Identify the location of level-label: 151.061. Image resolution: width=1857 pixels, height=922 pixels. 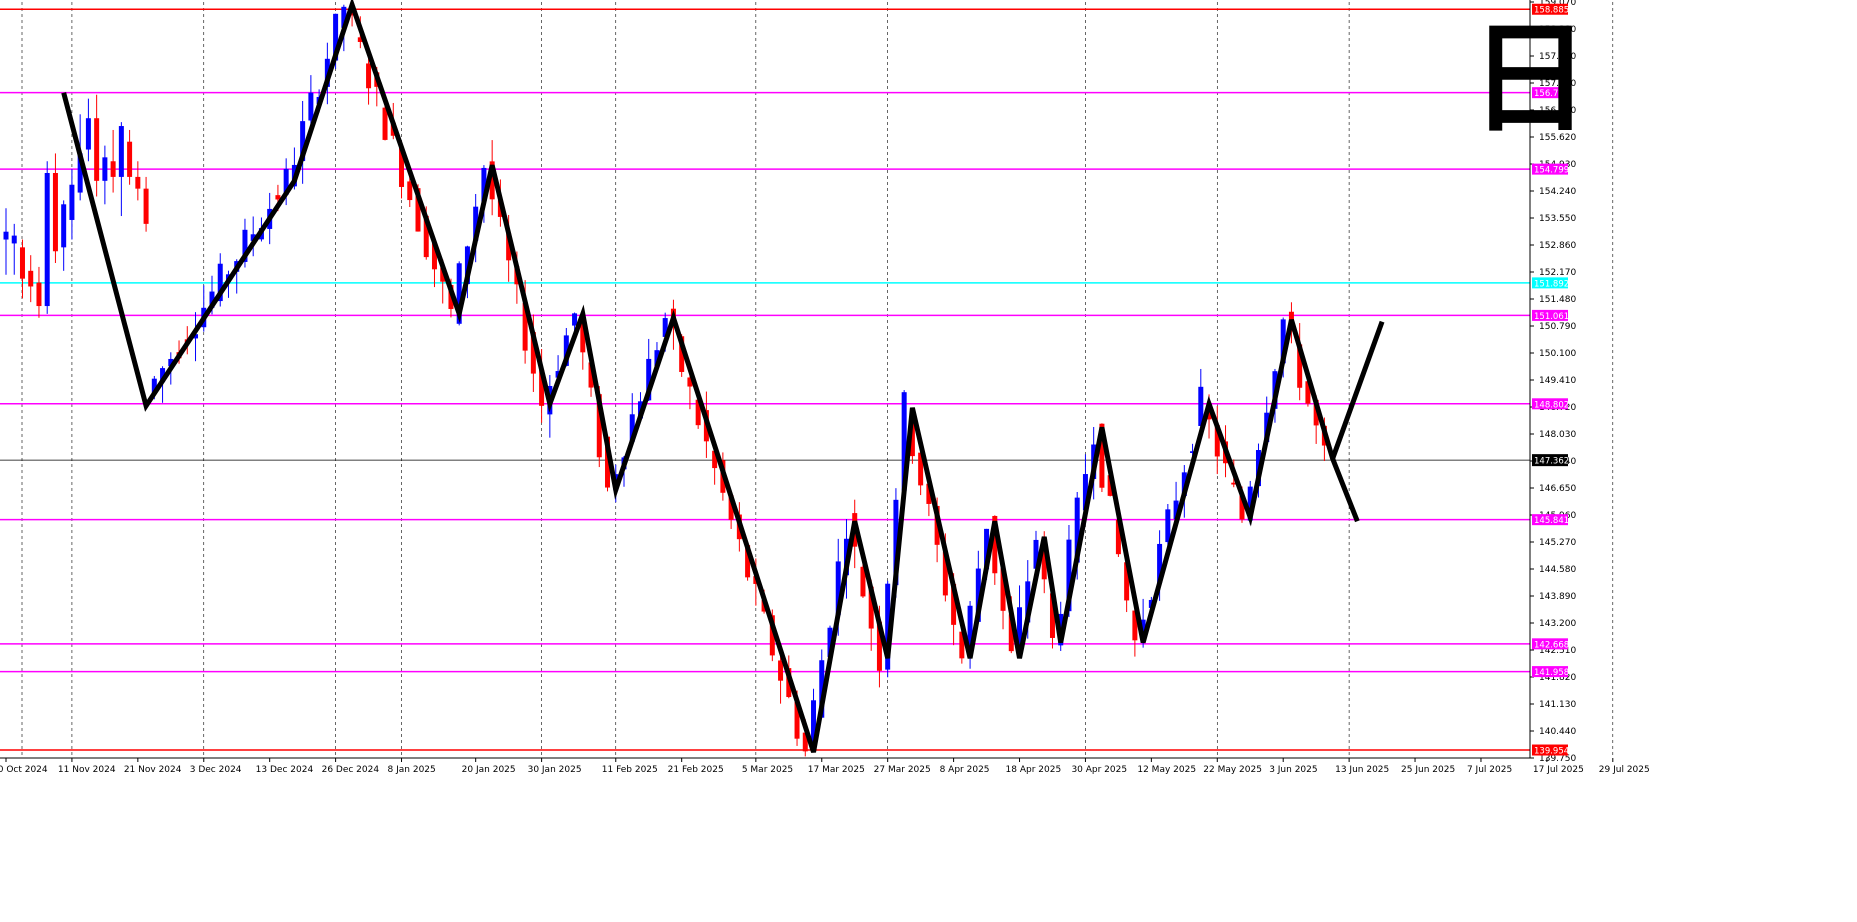
(1551, 317).